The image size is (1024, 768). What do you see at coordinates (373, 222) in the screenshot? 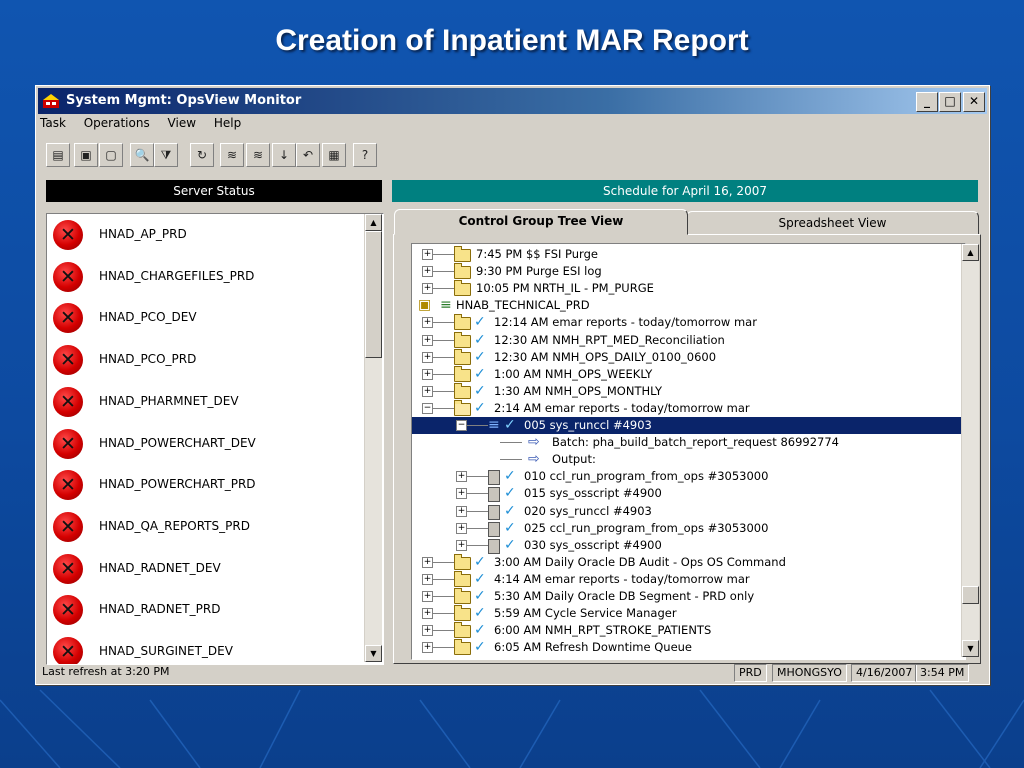
I see `scroll-up-button: ▲` at bounding box center [373, 222].